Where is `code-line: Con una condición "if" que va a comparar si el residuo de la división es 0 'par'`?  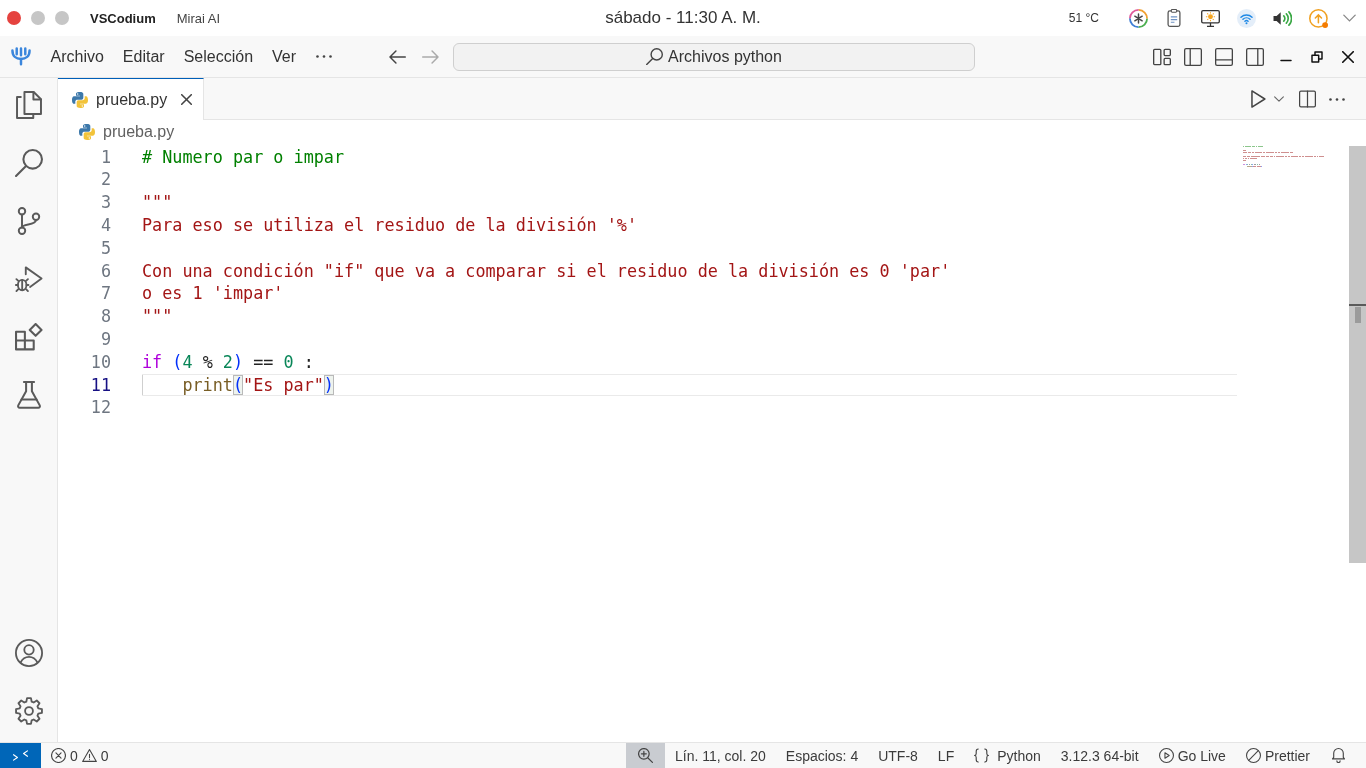 code-line: Con una condición "if" que va a comparar si el residuo de la división es 0 'par' is located at coordinates (546, 271).